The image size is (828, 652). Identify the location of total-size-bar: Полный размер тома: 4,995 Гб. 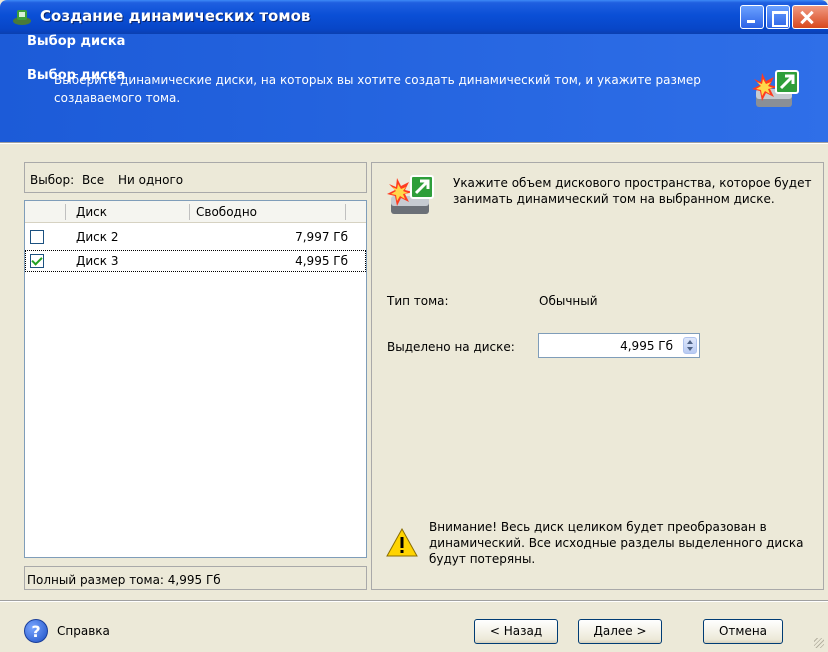
(195, 578).